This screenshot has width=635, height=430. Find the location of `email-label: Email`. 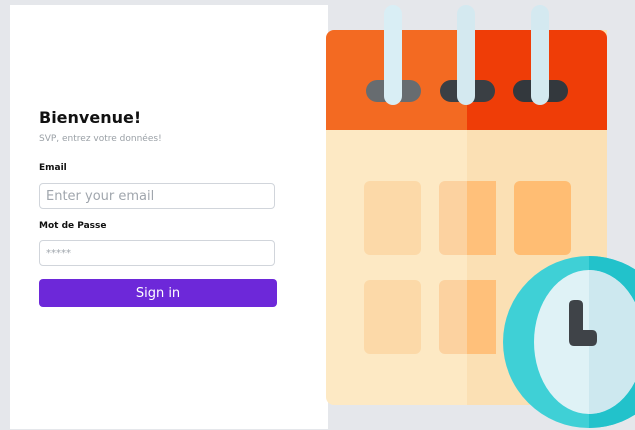

email-label: Email is located at coordinates (53, 168).